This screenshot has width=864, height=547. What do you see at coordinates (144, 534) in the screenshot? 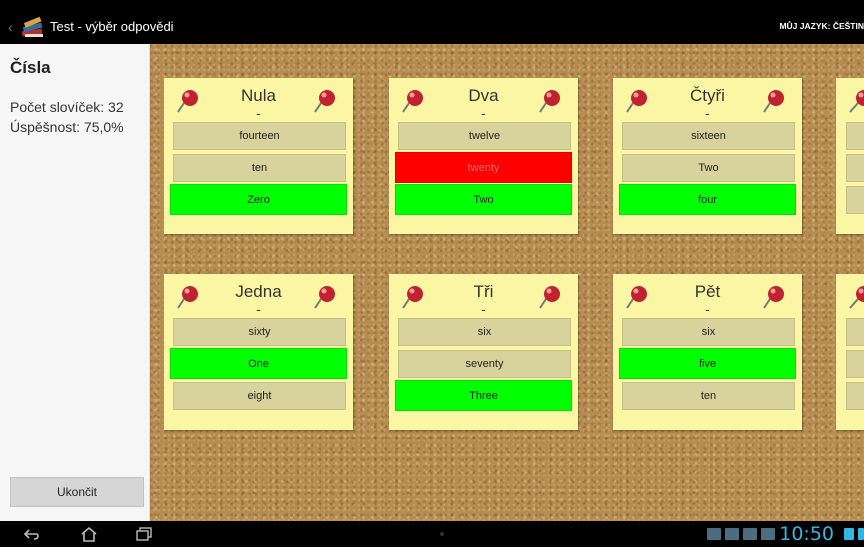
I see `recent-apps-icon` at bounding box center [144, 534].